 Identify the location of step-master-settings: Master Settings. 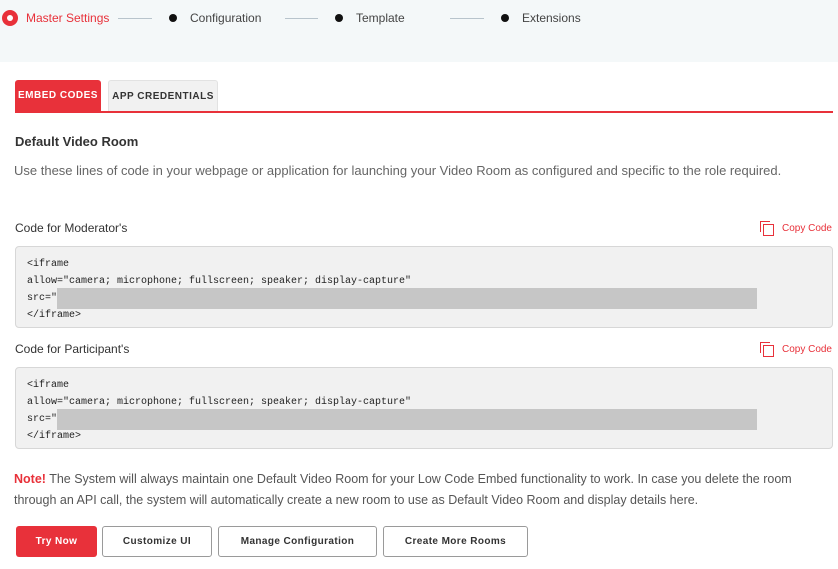
(55, 18).